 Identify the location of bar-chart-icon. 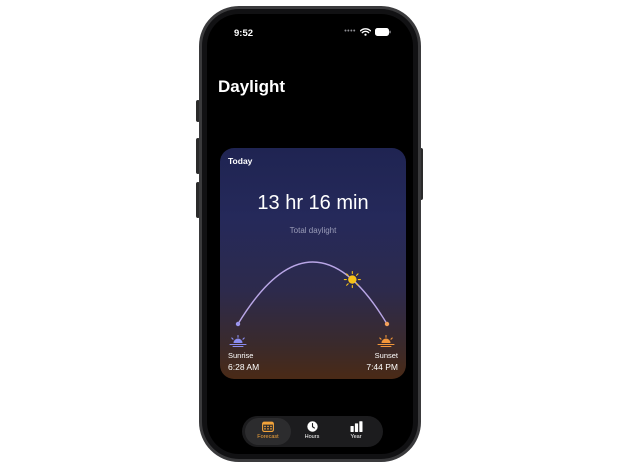
(356, 426).